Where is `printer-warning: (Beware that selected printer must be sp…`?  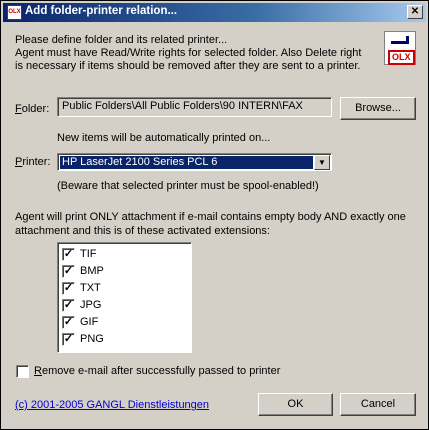 printer-warning: (Beware that selected printer must be sp… is located at coordinates (188, 186).